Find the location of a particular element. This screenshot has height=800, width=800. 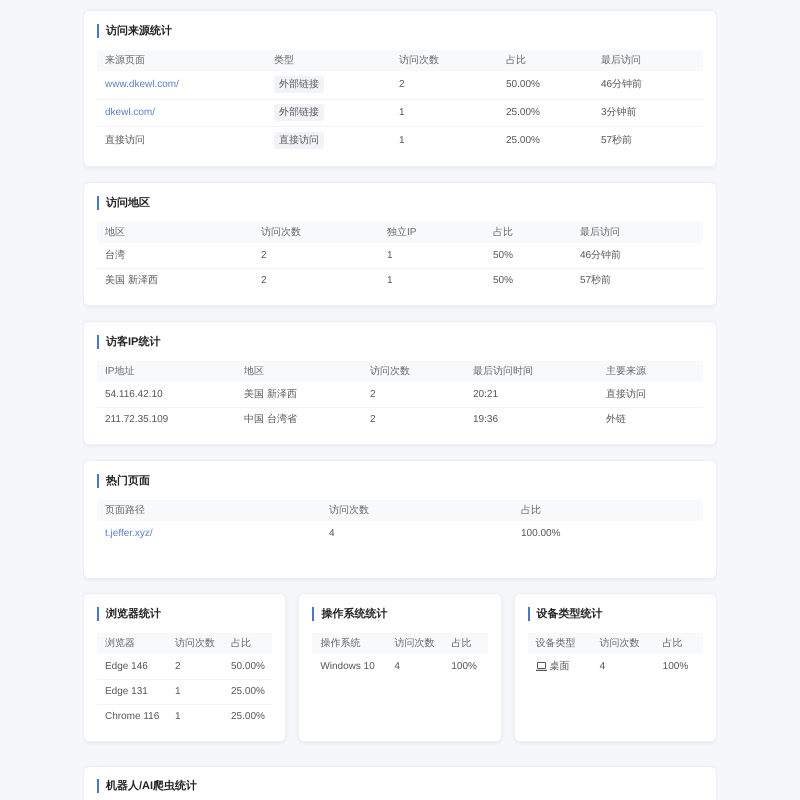

table-cell: 19:36 is located at coordinates (485, 419).